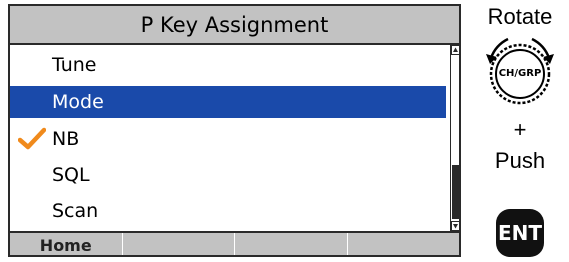  What do you see at coordinates (228, 102) in the screenshot?
I see `menu-item-mode: Mode` at bounding box center [228, 102].